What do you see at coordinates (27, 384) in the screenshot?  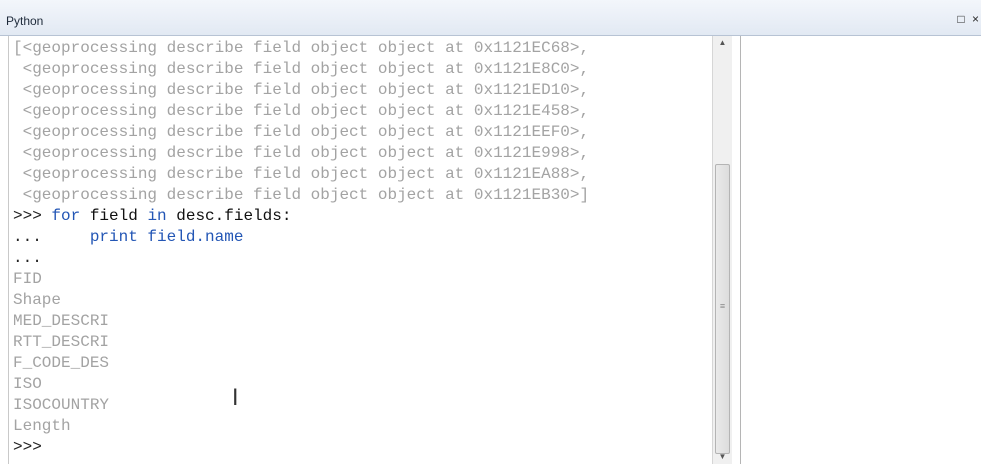 I see `output-text: ISO` at bounding box center [27, 384].